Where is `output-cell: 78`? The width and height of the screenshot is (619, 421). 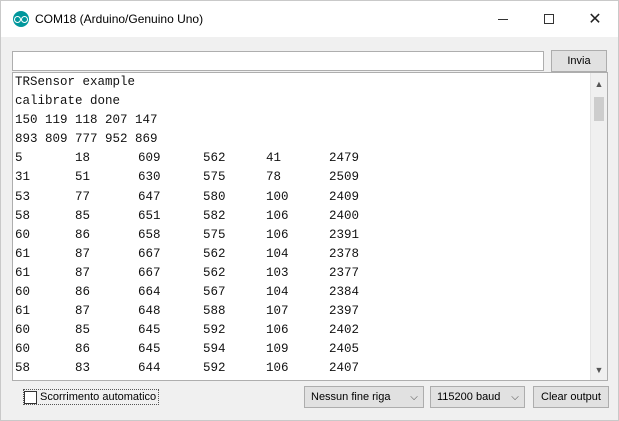
output-cell: 78 is located at coordinates (274, 177).